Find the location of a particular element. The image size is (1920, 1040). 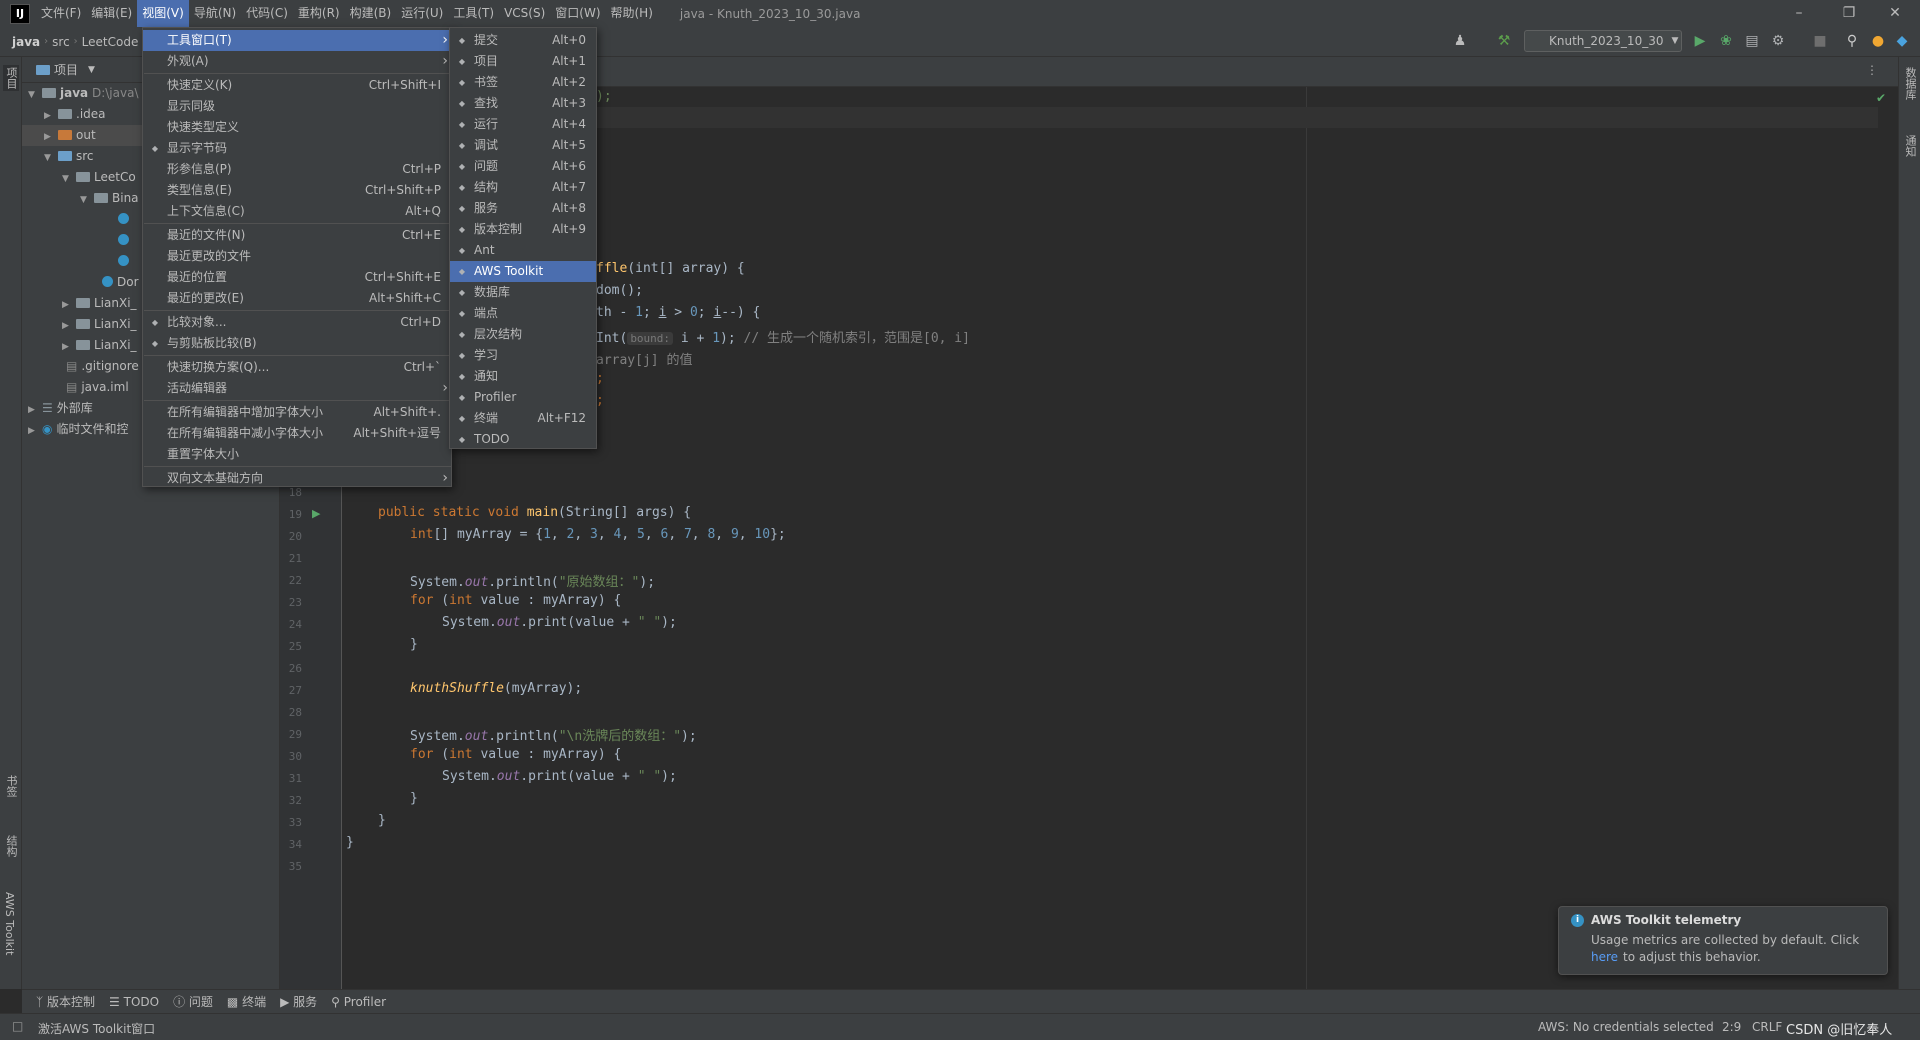

coverage-icon: ▤ is located at coordinates (1752, 41).